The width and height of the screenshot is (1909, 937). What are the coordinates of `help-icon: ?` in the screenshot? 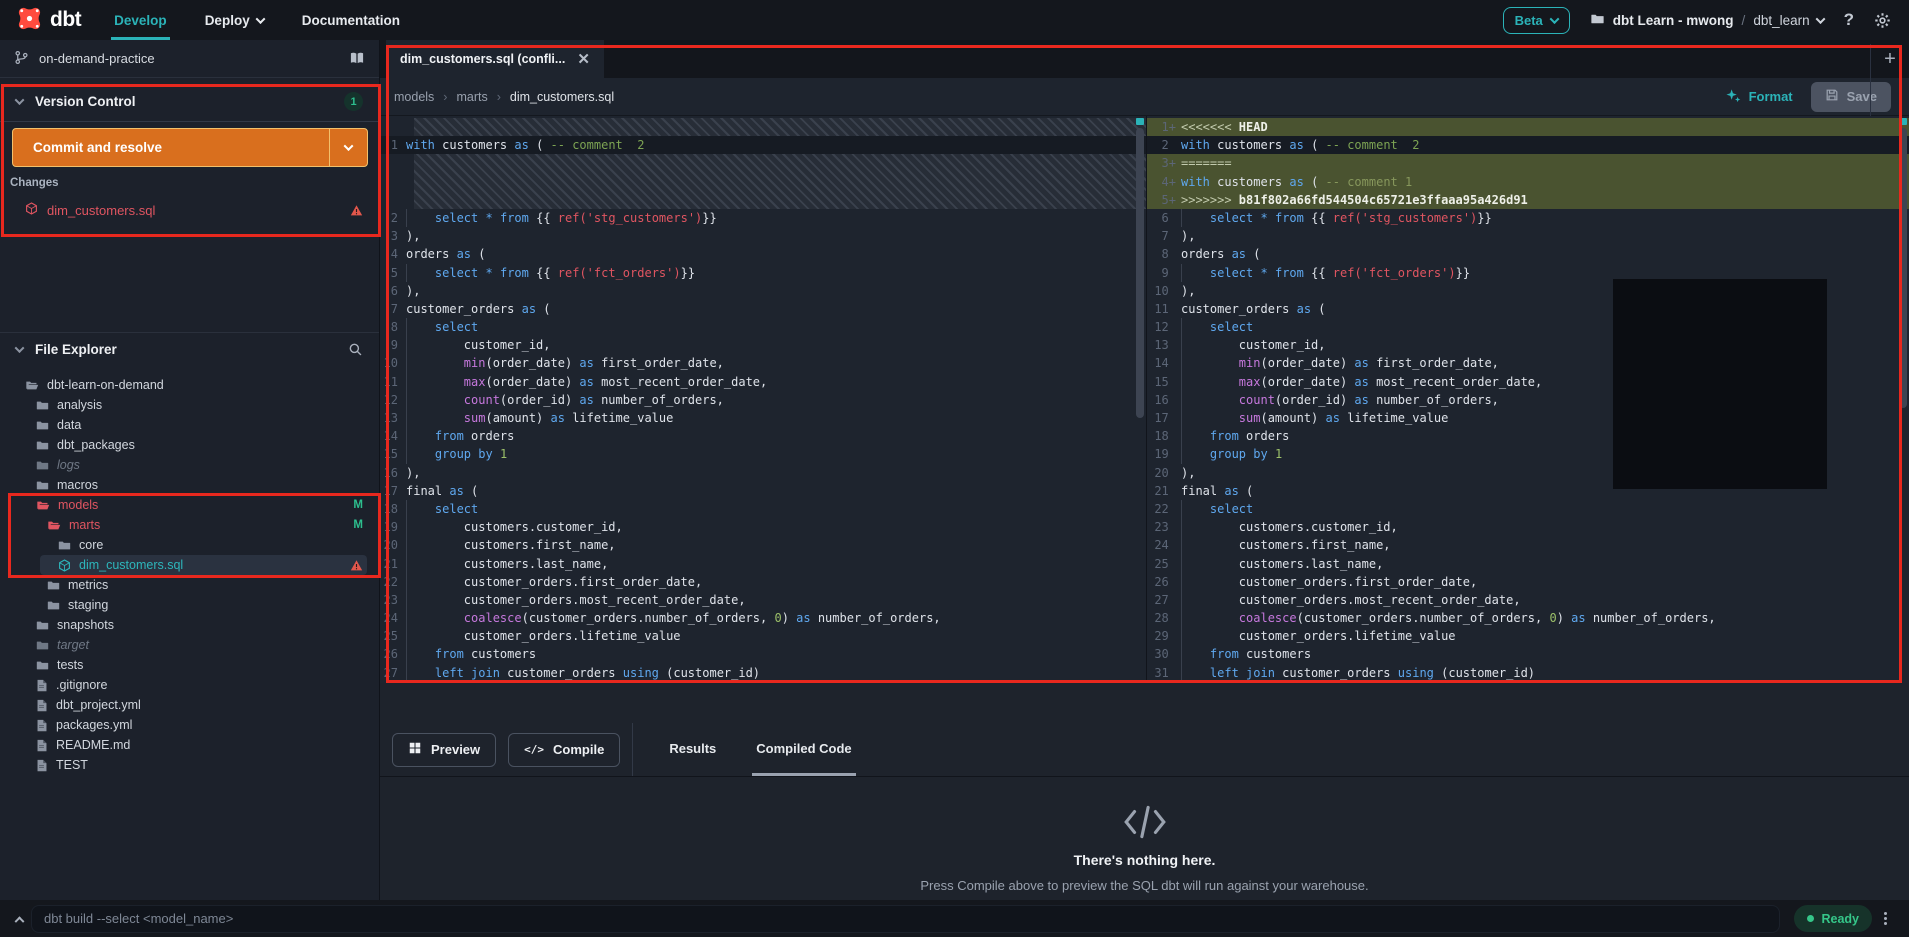 It's located at (1849, 20).